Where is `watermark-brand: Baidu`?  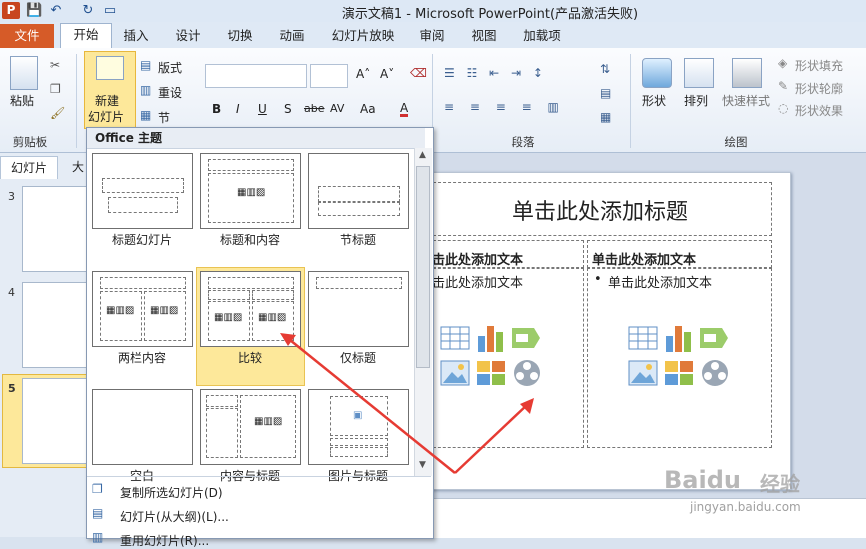
watermark-brand: Baidu is located at coordinates (702, 480).